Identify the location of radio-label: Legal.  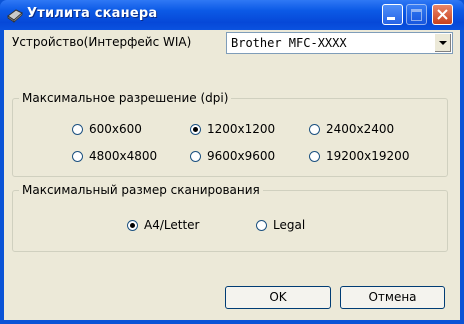
(289, 225).